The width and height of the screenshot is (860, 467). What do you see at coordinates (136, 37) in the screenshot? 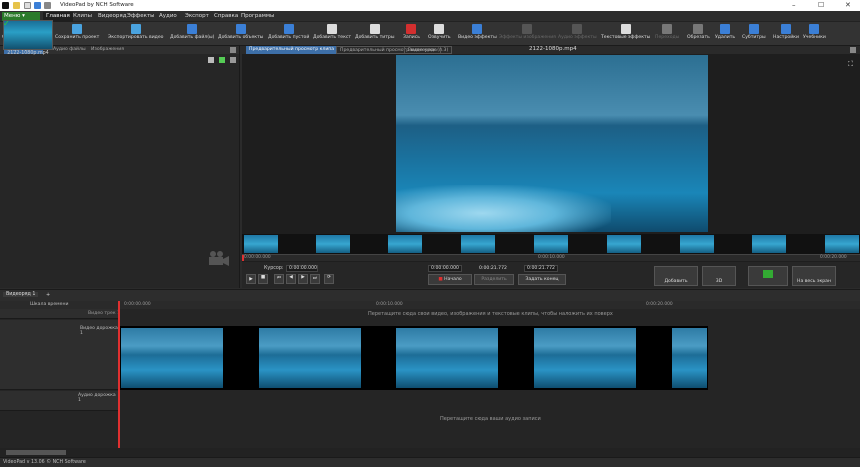
I see `toolbar-label: Экспортировать видео` at bounding box center [136, 37].